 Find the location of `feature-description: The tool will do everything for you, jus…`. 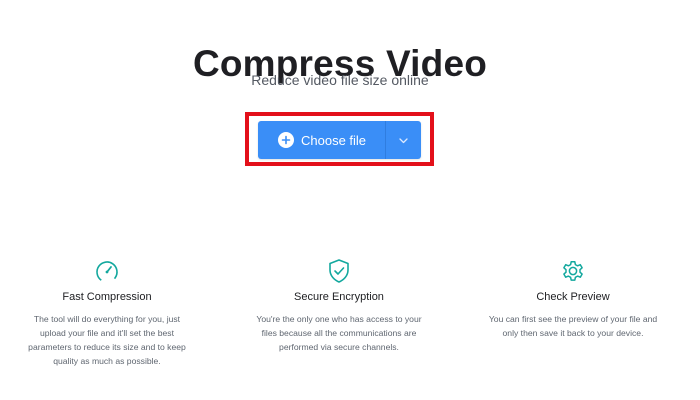

feature-description: The tool will do everything for you, jus… is located at coordinates (107, 340).